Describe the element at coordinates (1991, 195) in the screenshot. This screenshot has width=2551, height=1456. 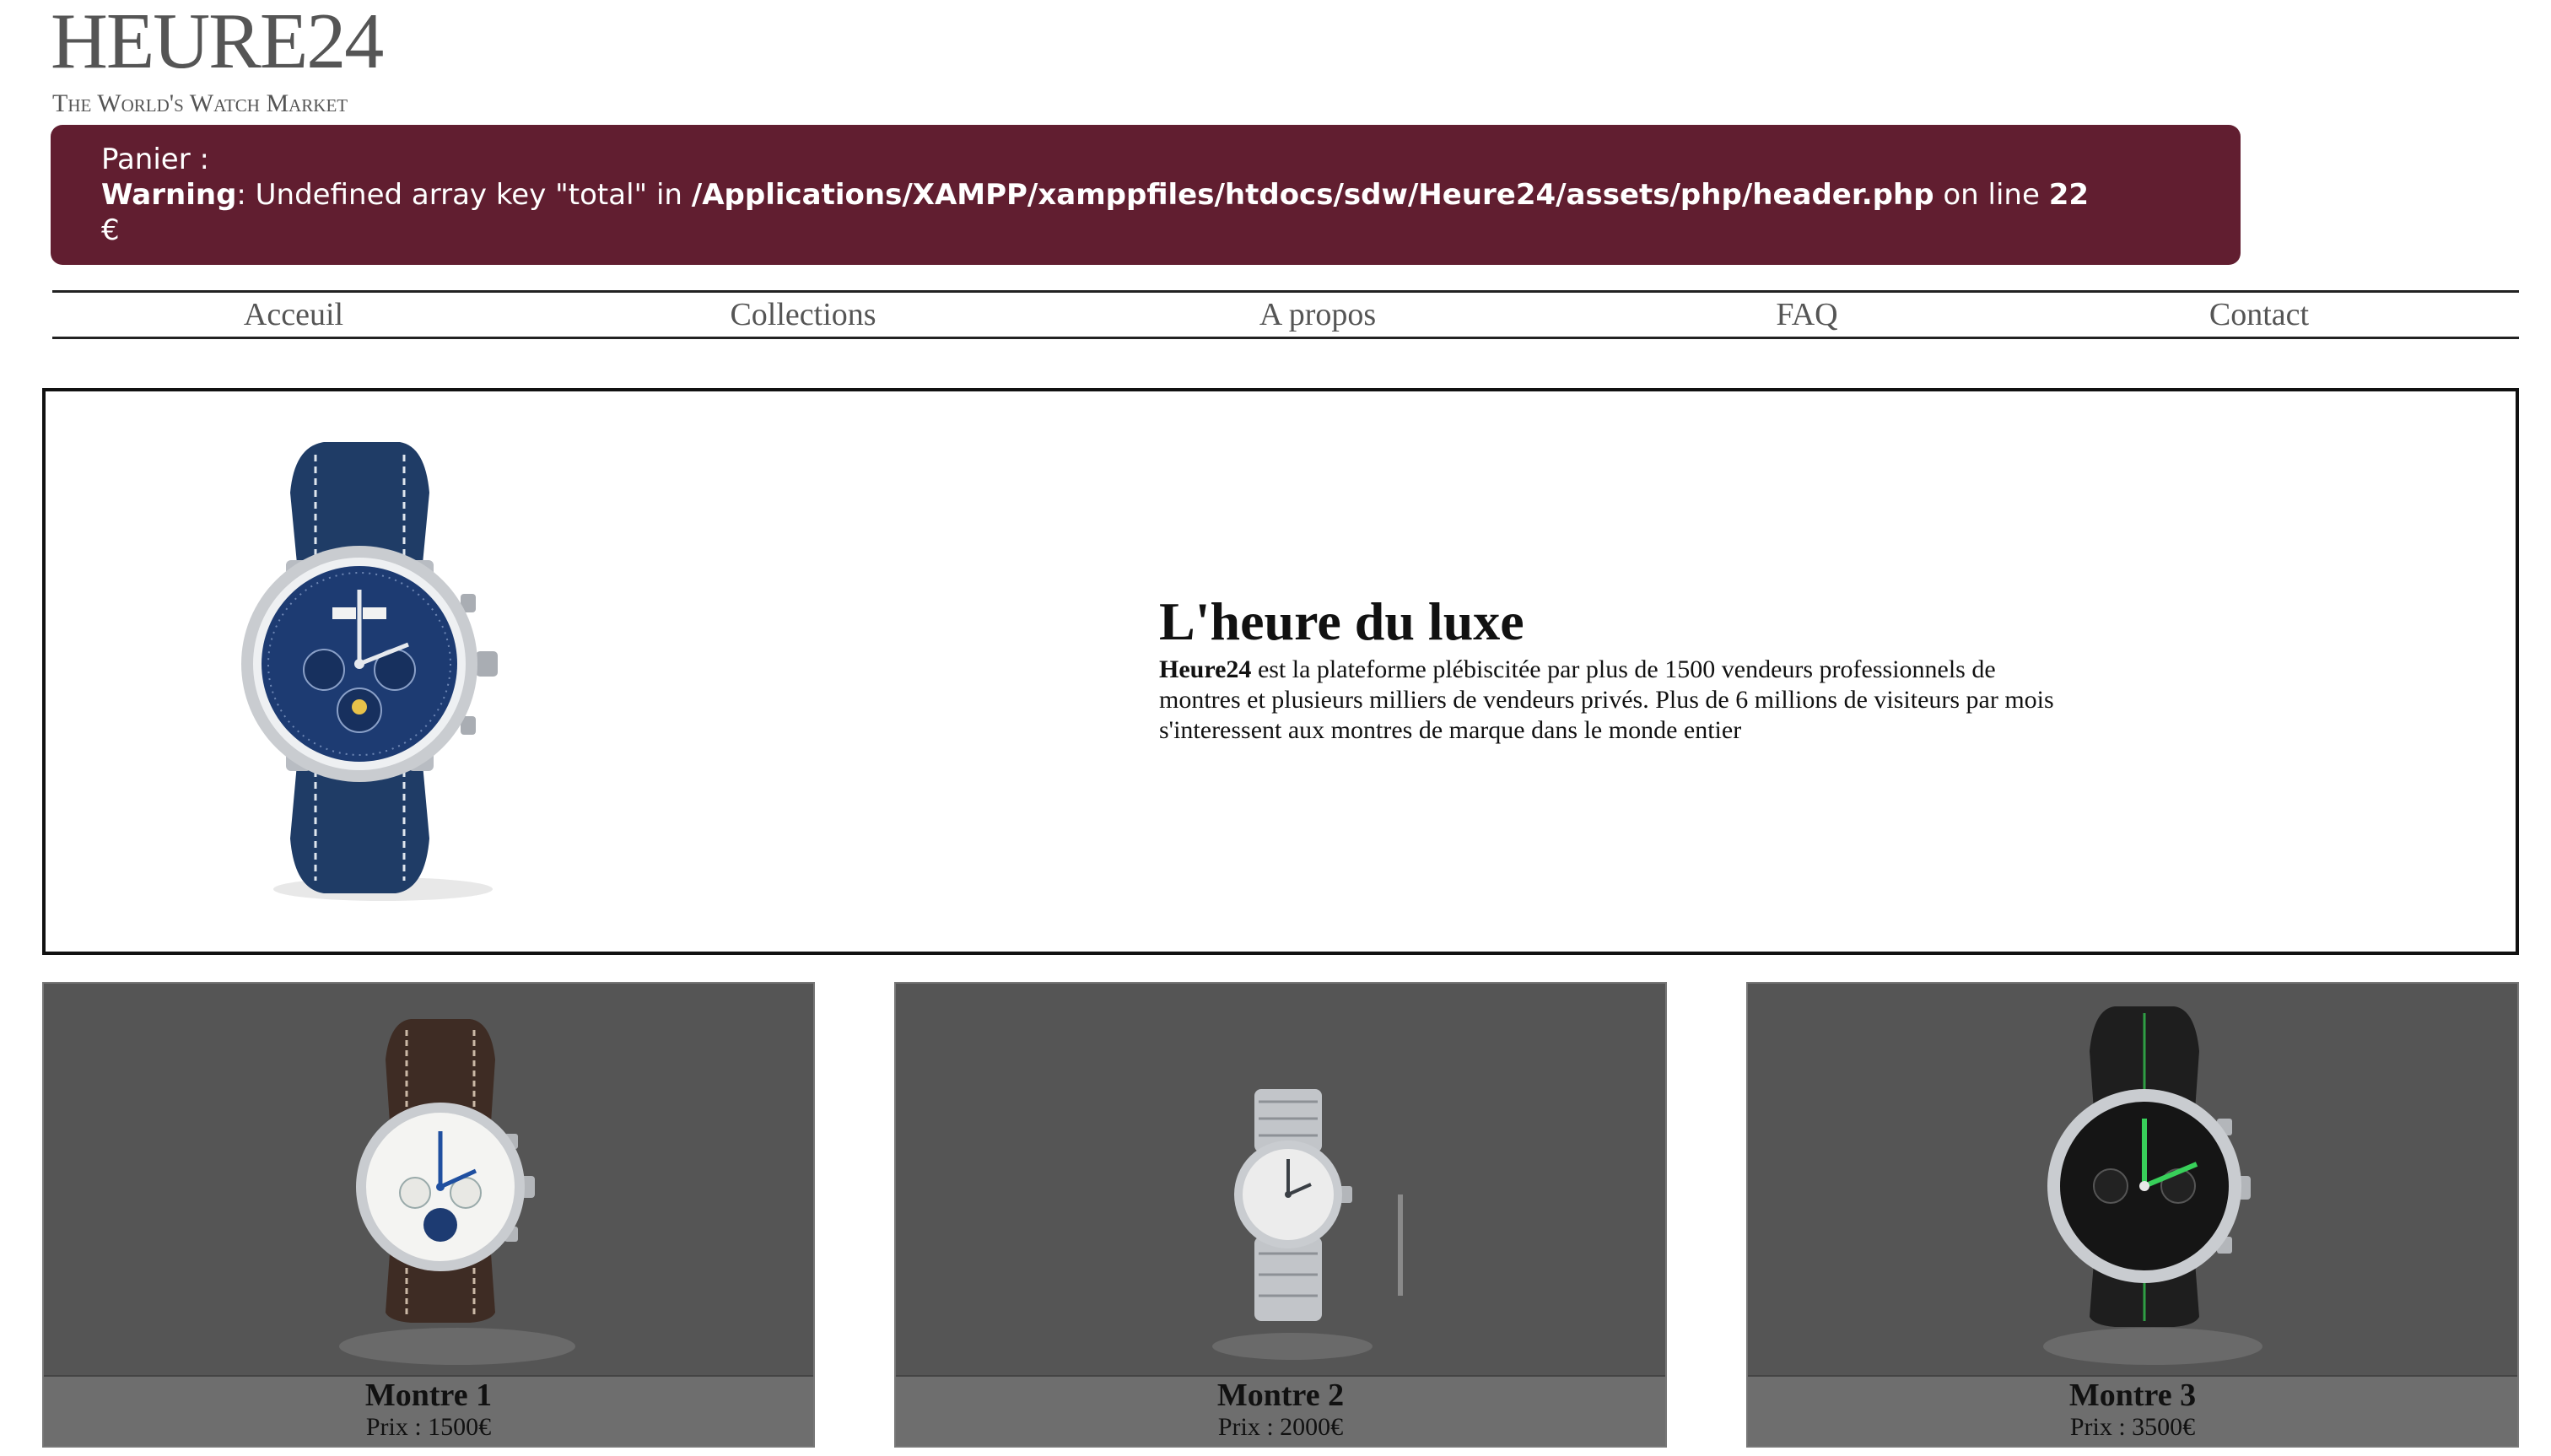
I see `warning-online: on line` at that location.